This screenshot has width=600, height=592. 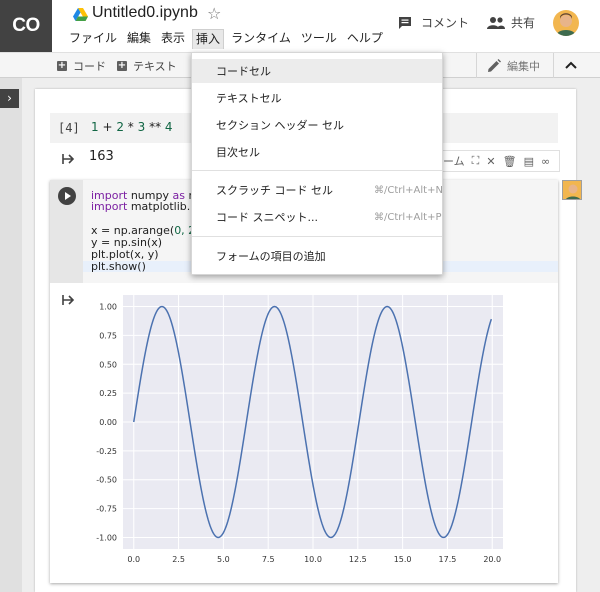 I want to click on menu-view: 表示, so click(x=173, y=39).